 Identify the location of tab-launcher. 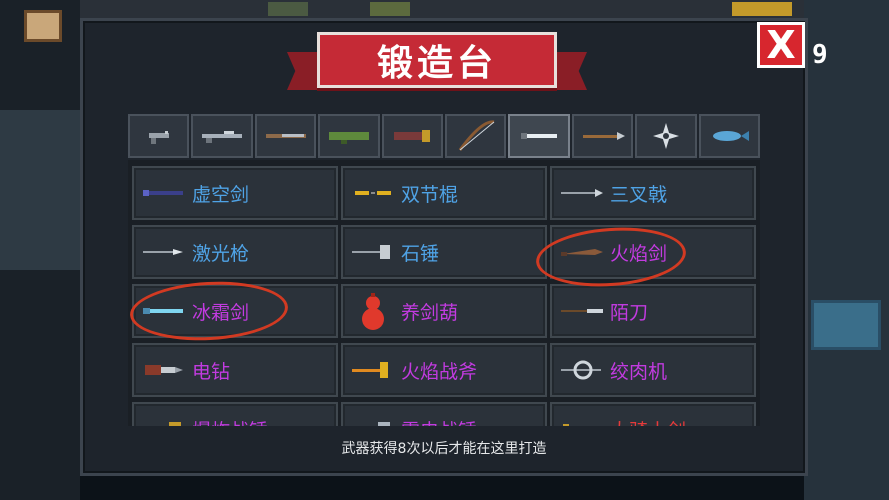
(349, 136).